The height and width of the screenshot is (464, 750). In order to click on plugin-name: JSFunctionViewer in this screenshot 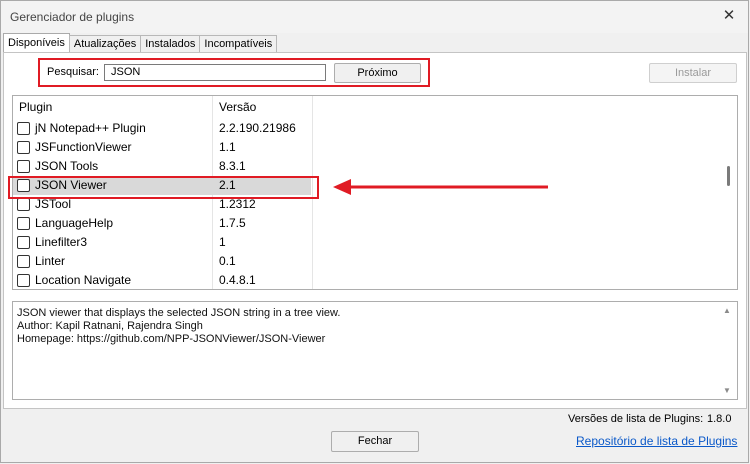, I will do `click(83, 147)`.